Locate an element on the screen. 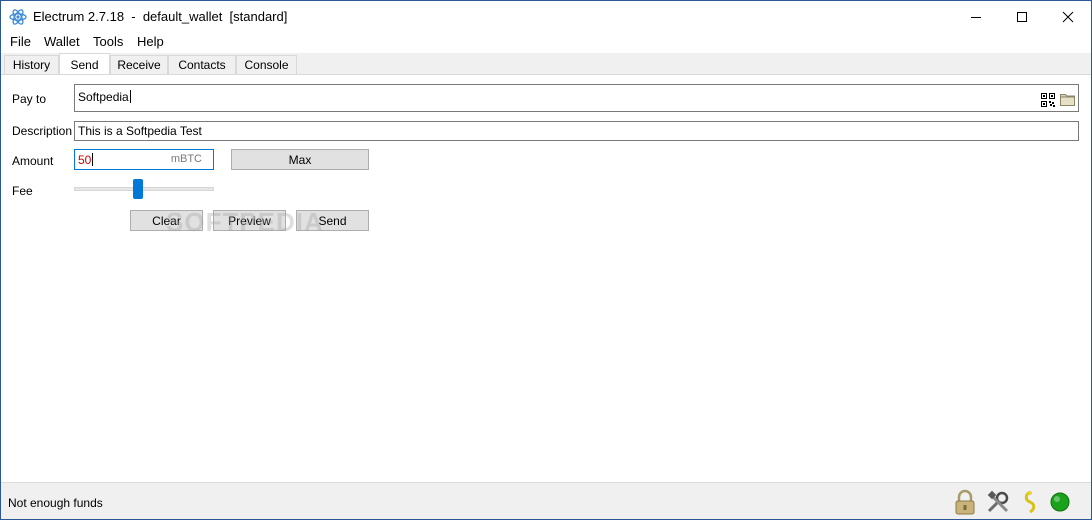  amount-value: 50 is located at coordinates (85, 159).